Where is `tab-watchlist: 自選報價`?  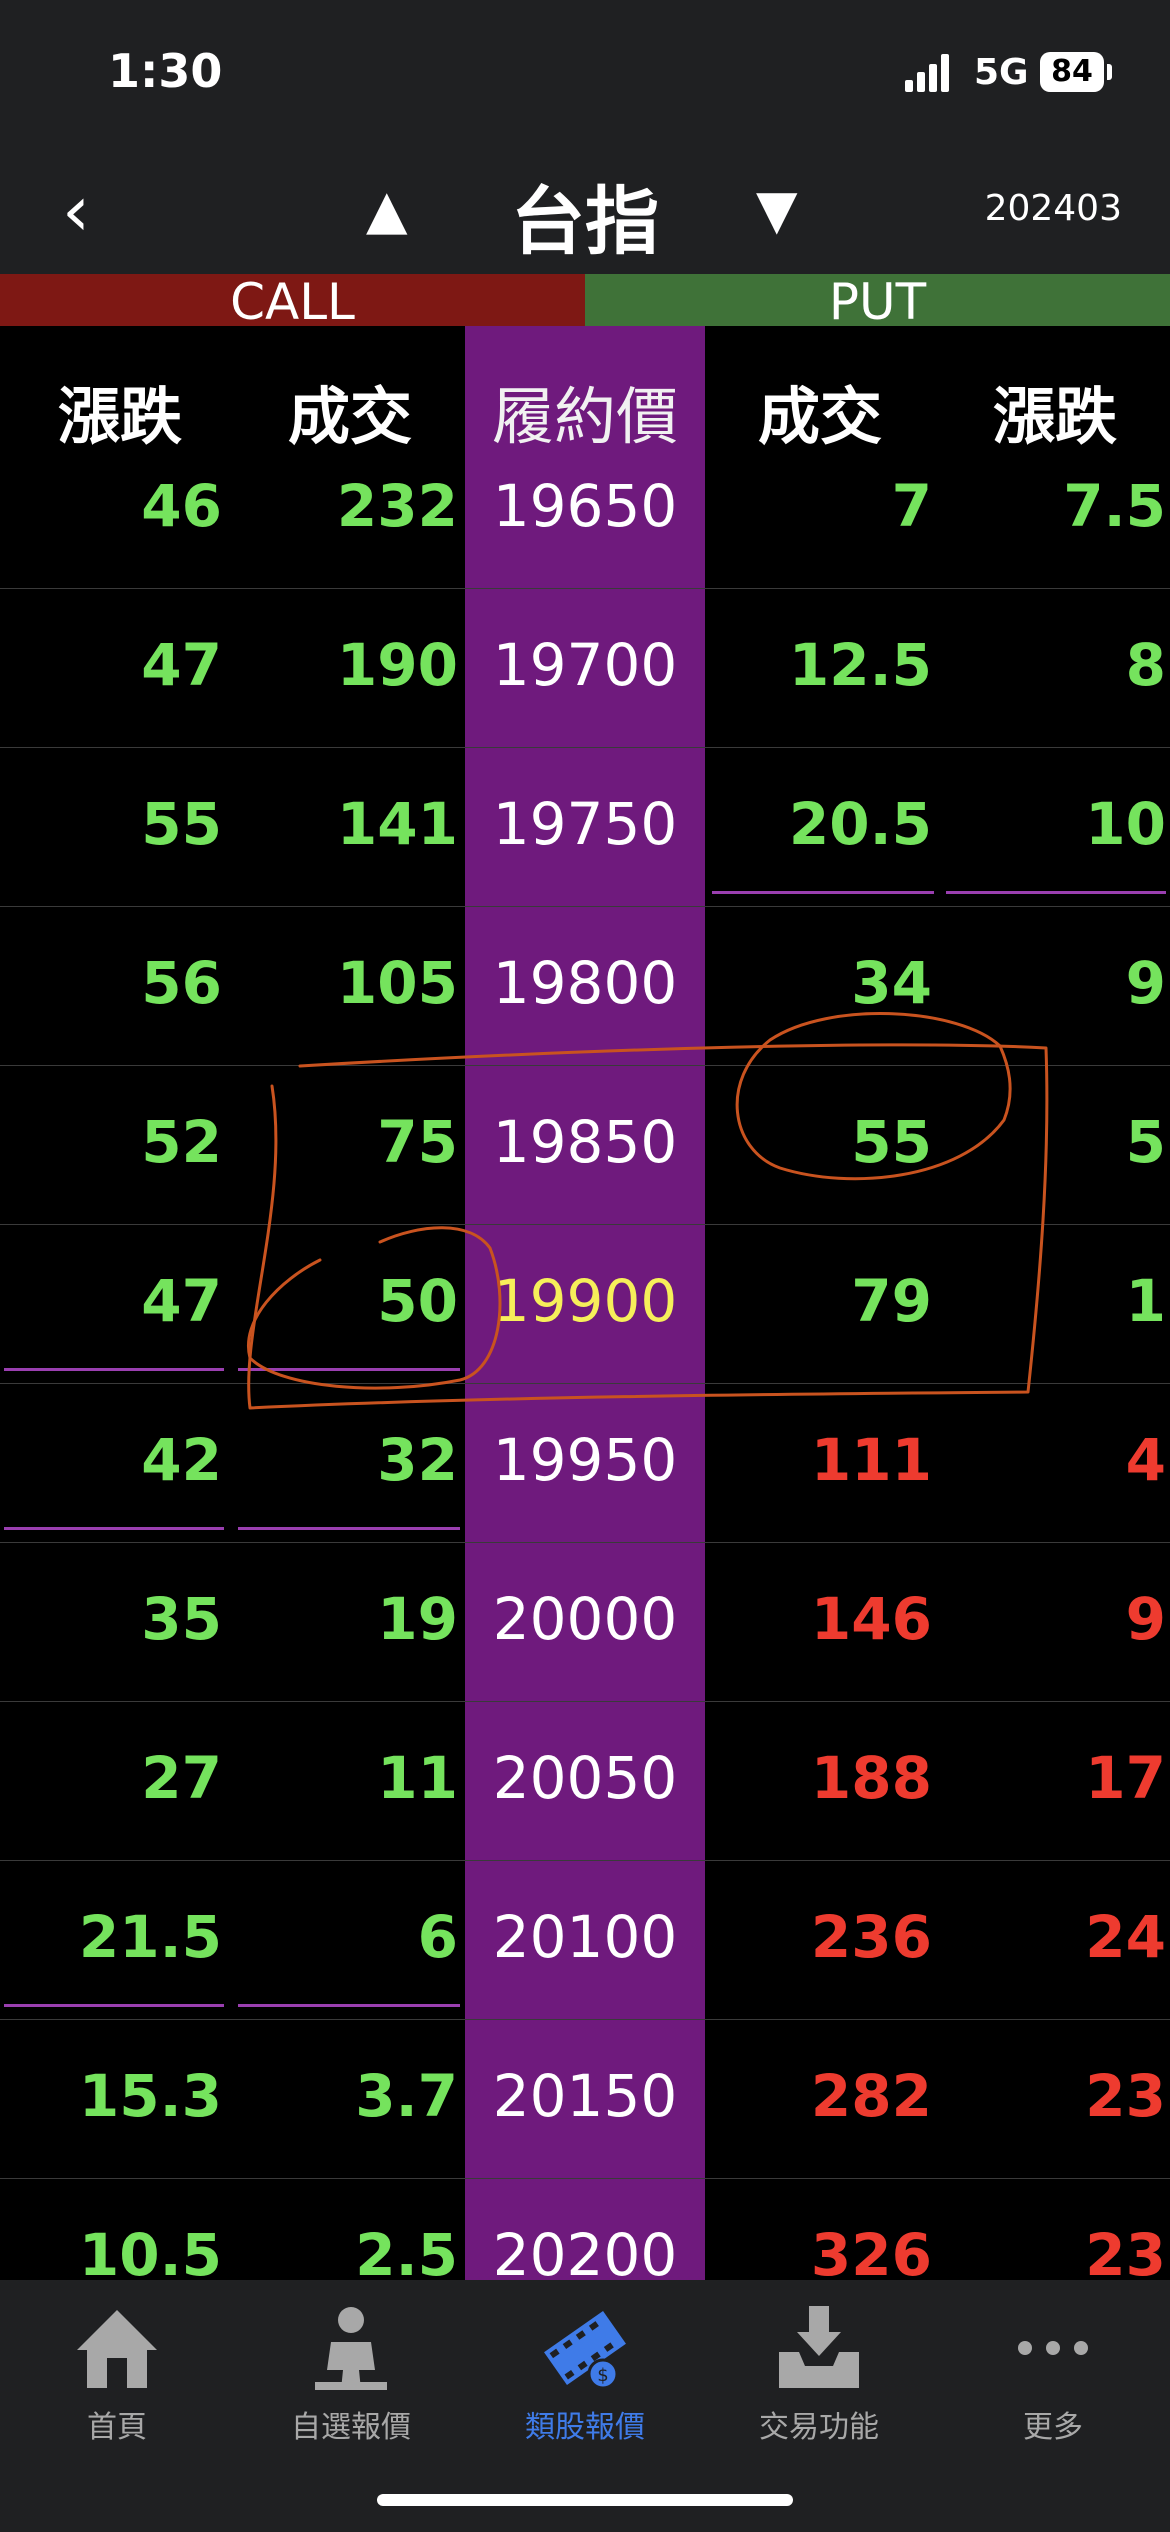
tab-watchlist: 自選報價 is located at coordinates (351, 2372).